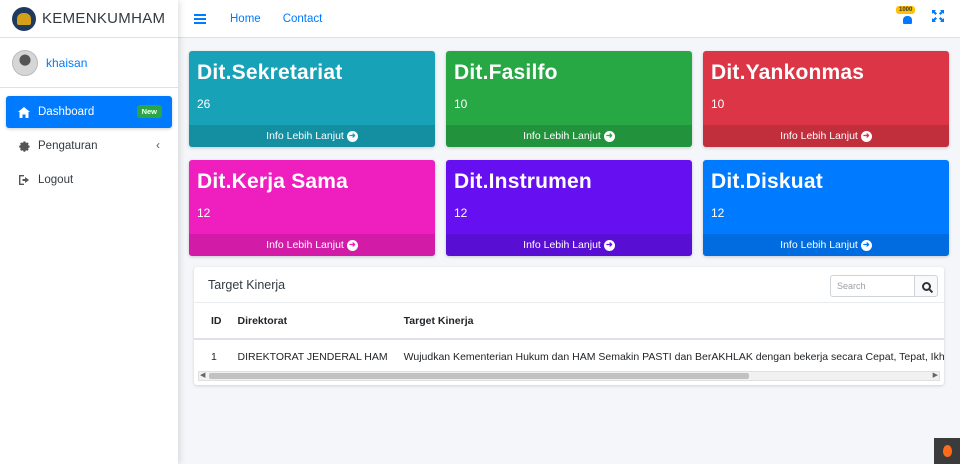 The height and width of the screenshot is (464, 960). Describe the element at coordinates (25, 62) in the screenshot. I see `avatar` at that location.